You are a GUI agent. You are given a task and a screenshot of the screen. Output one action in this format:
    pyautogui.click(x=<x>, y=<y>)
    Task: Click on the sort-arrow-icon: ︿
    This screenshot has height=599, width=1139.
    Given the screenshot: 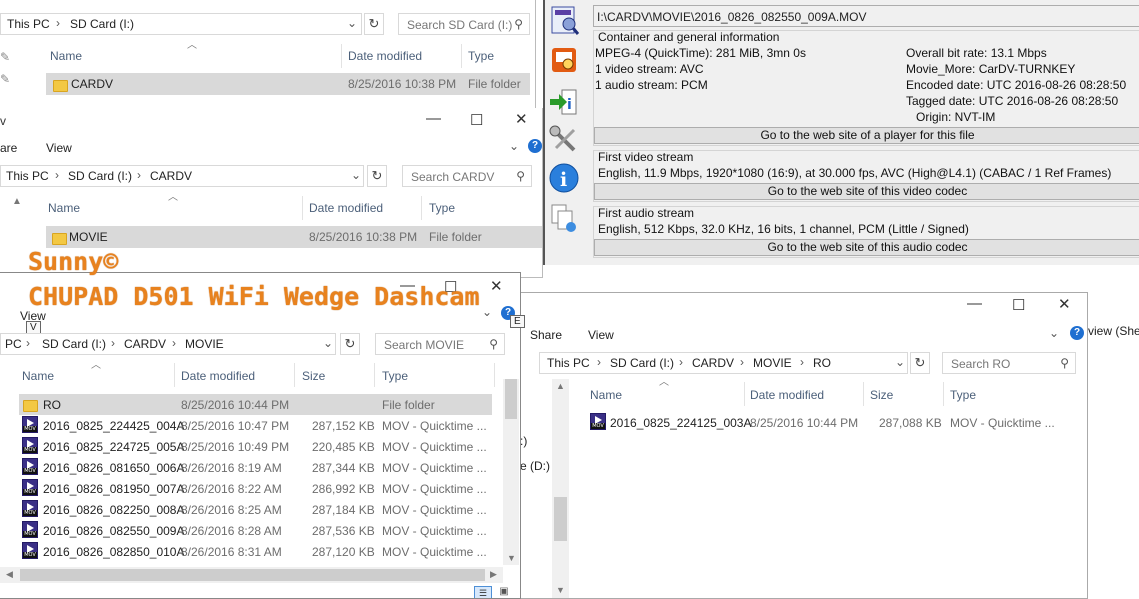 What is the action you would take?
    pyautogui.click(x=664, y=382)
    